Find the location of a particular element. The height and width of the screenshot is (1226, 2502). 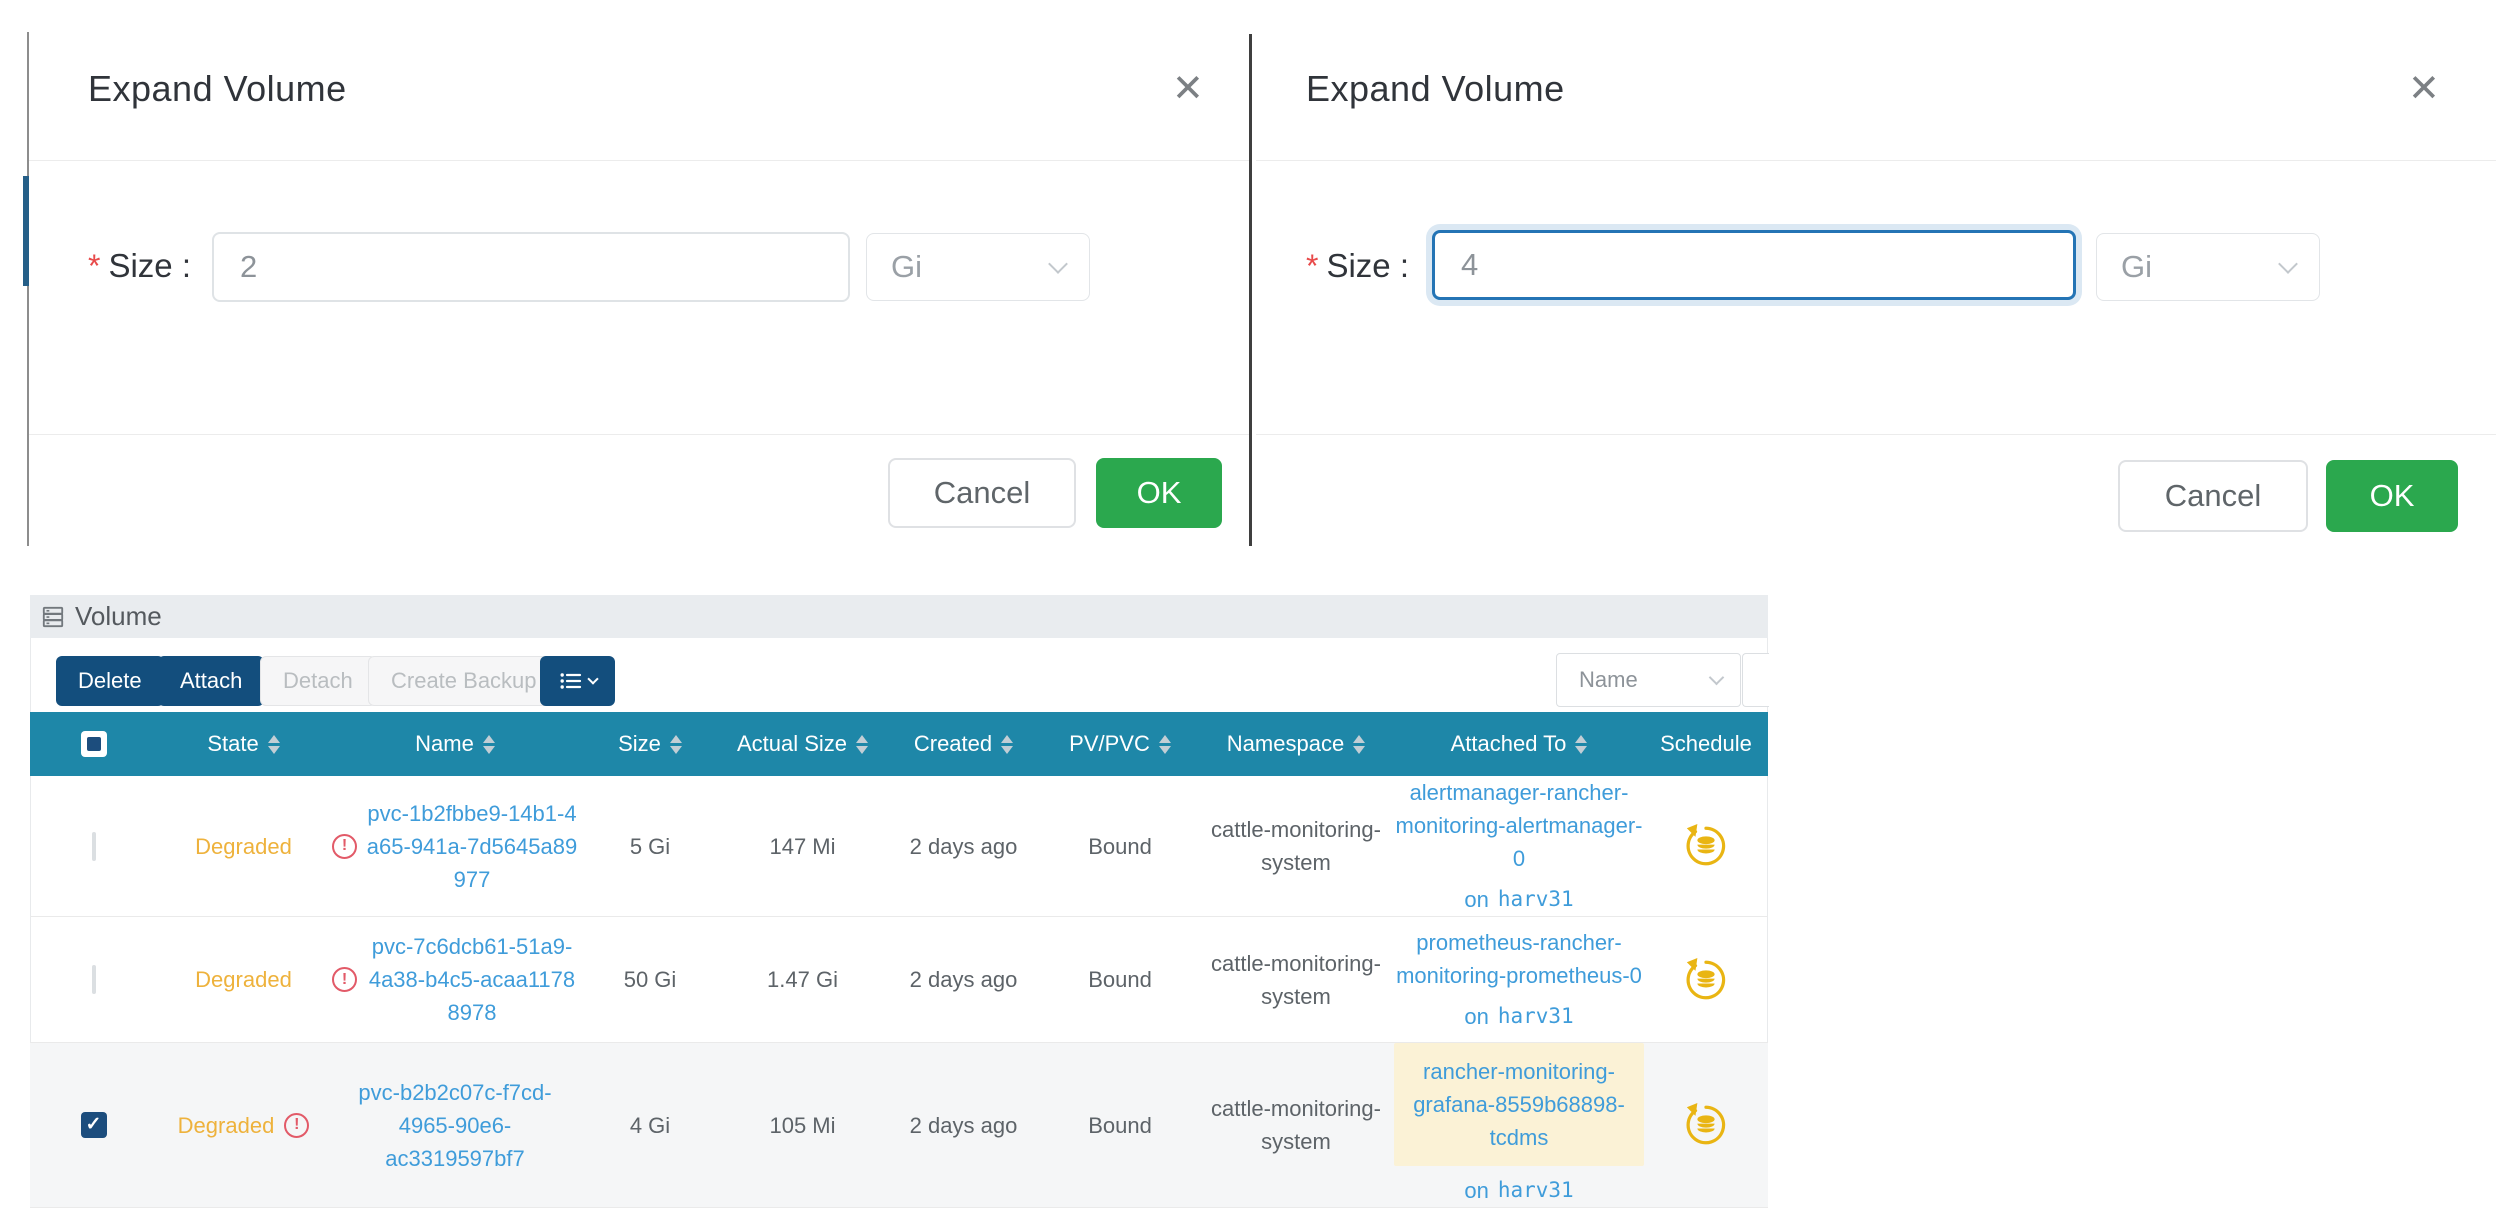

select-all-checkbox is located at coordinates (93, 744).